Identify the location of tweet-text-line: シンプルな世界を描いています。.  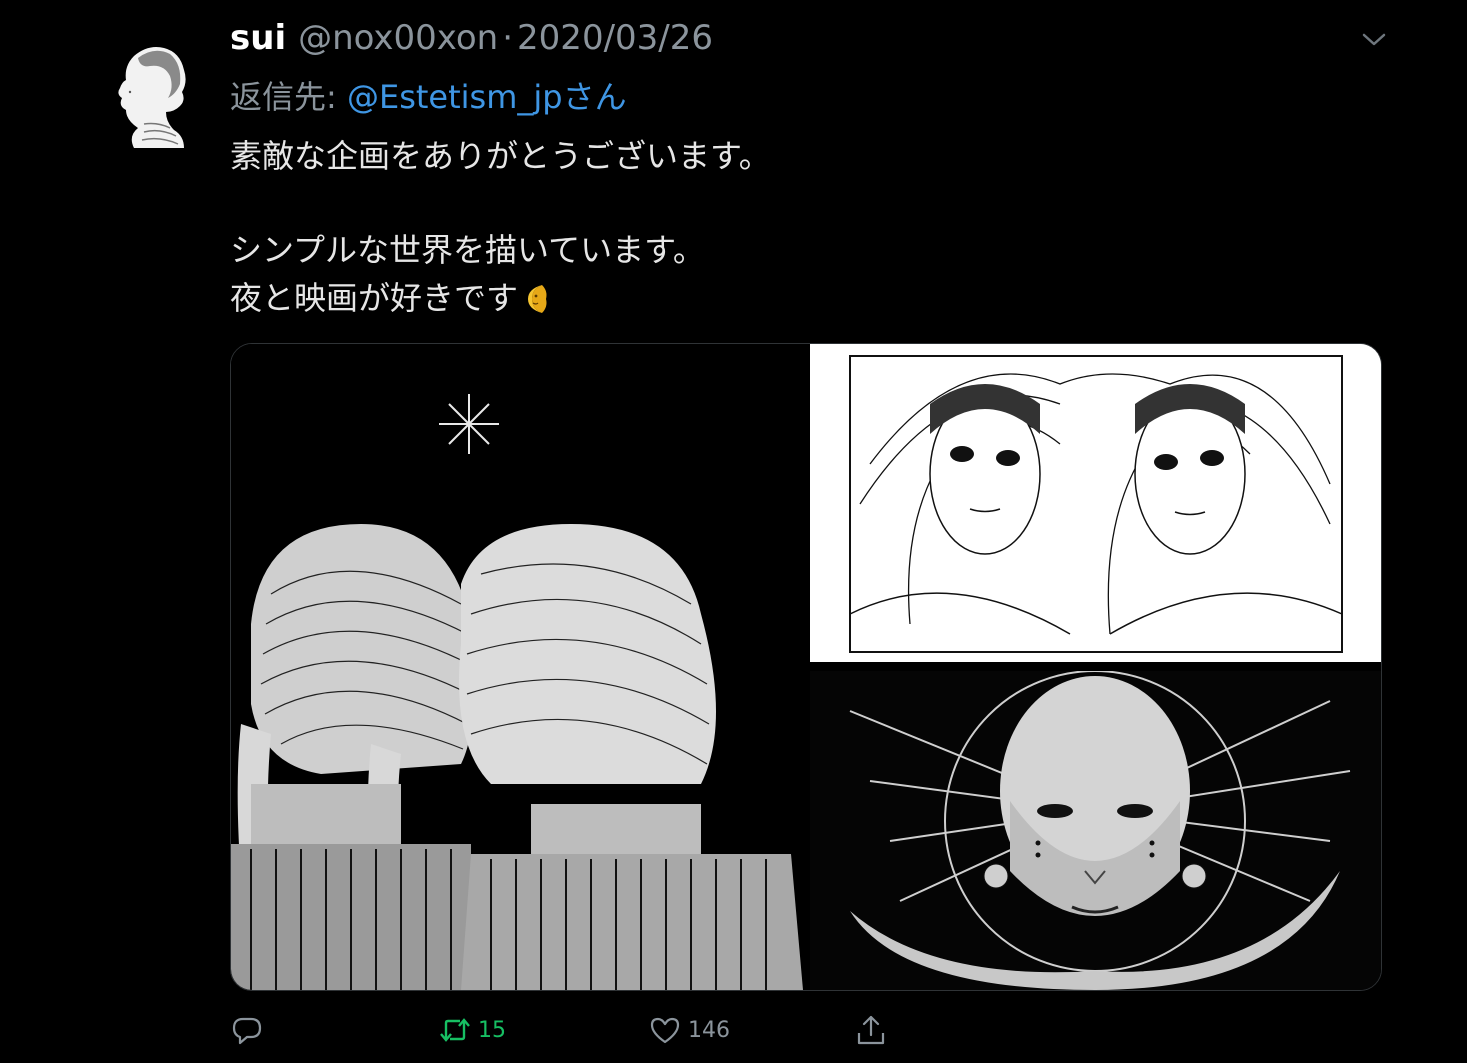
(467, 250).